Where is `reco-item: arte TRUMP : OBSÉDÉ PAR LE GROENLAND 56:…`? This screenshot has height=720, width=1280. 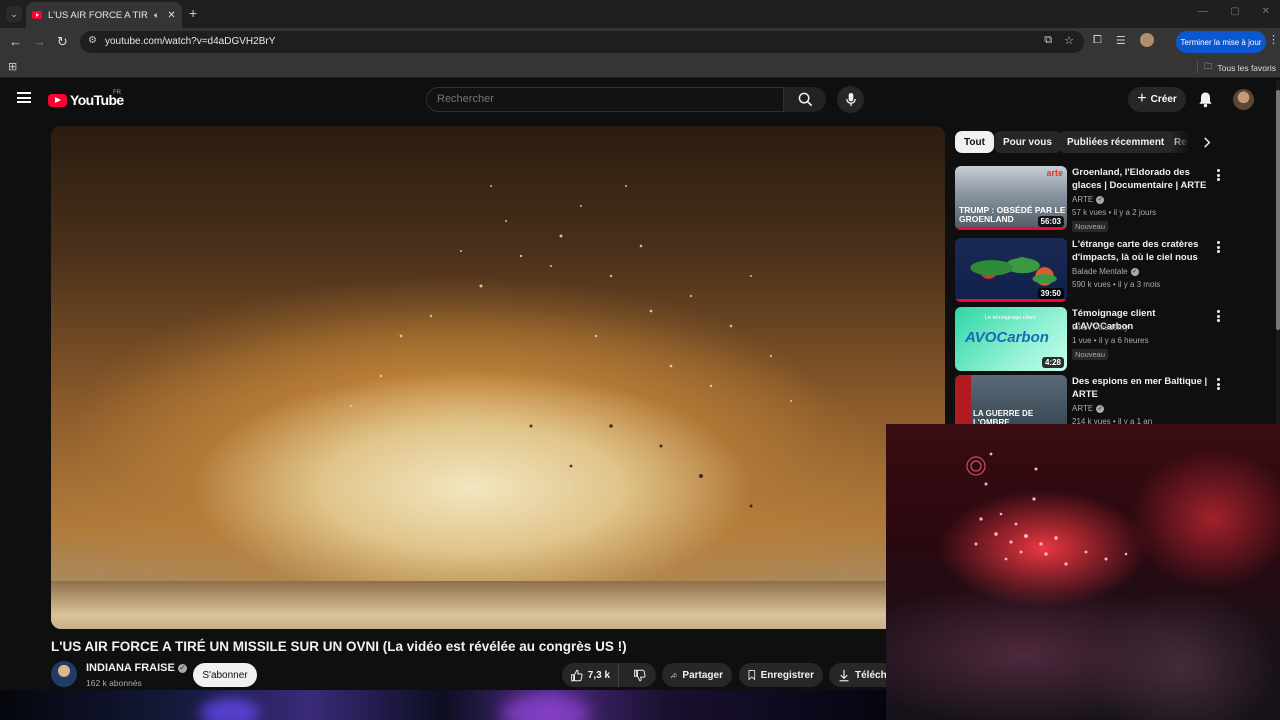 reco-item: arte TRUMP : OBSÉDÉ PAR LE GROENLAND 56:… is located at coordinates (1090, 199).